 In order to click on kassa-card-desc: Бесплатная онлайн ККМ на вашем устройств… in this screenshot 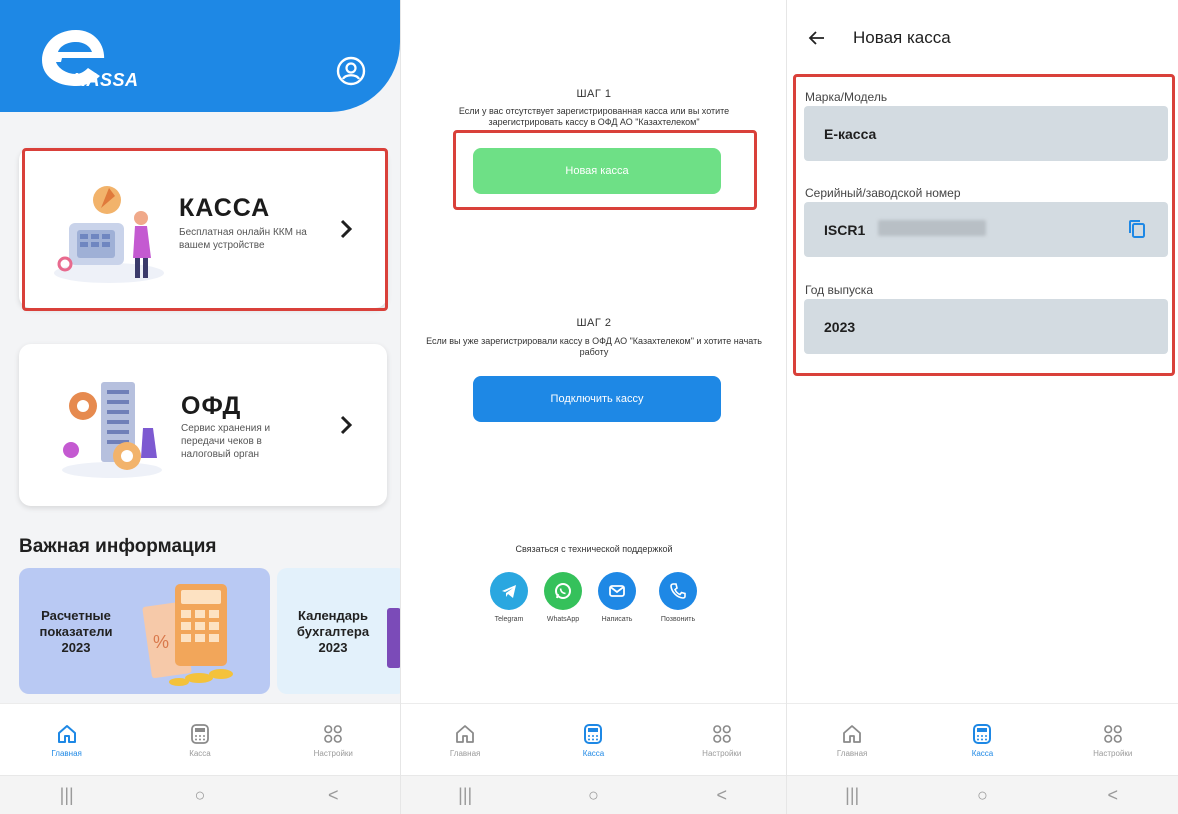, I will do `click(243, 239)`.